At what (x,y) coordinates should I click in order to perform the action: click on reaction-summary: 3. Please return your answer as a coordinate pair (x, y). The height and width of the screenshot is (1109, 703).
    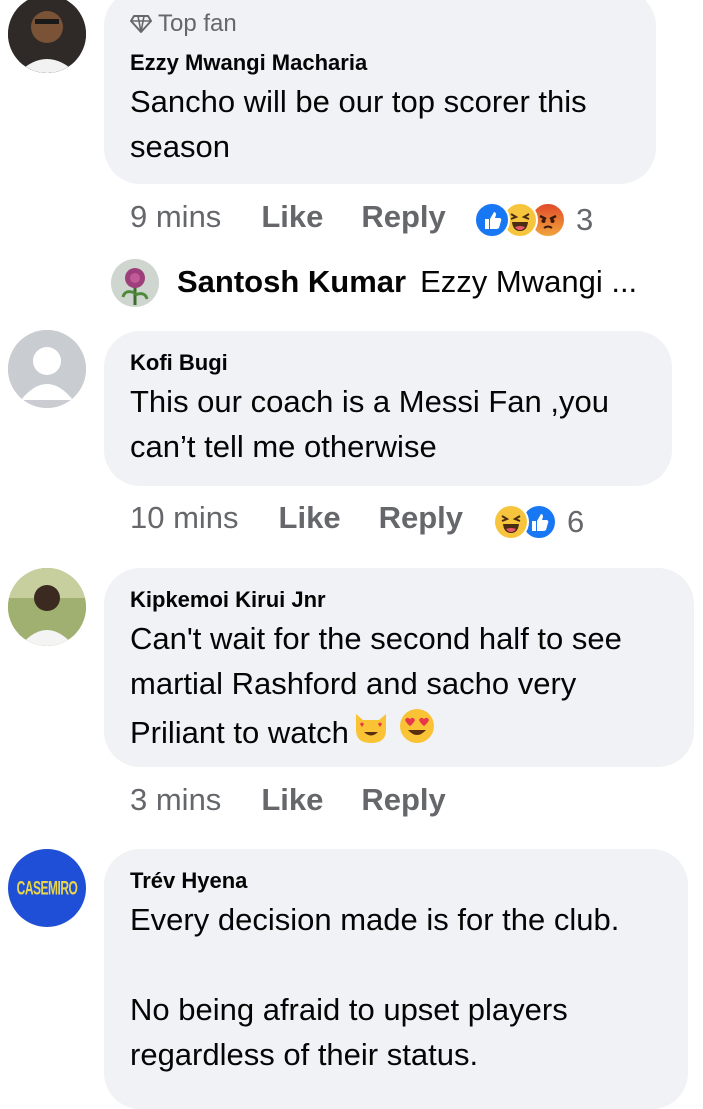
    Looking at the image, I should click on (533, 220).